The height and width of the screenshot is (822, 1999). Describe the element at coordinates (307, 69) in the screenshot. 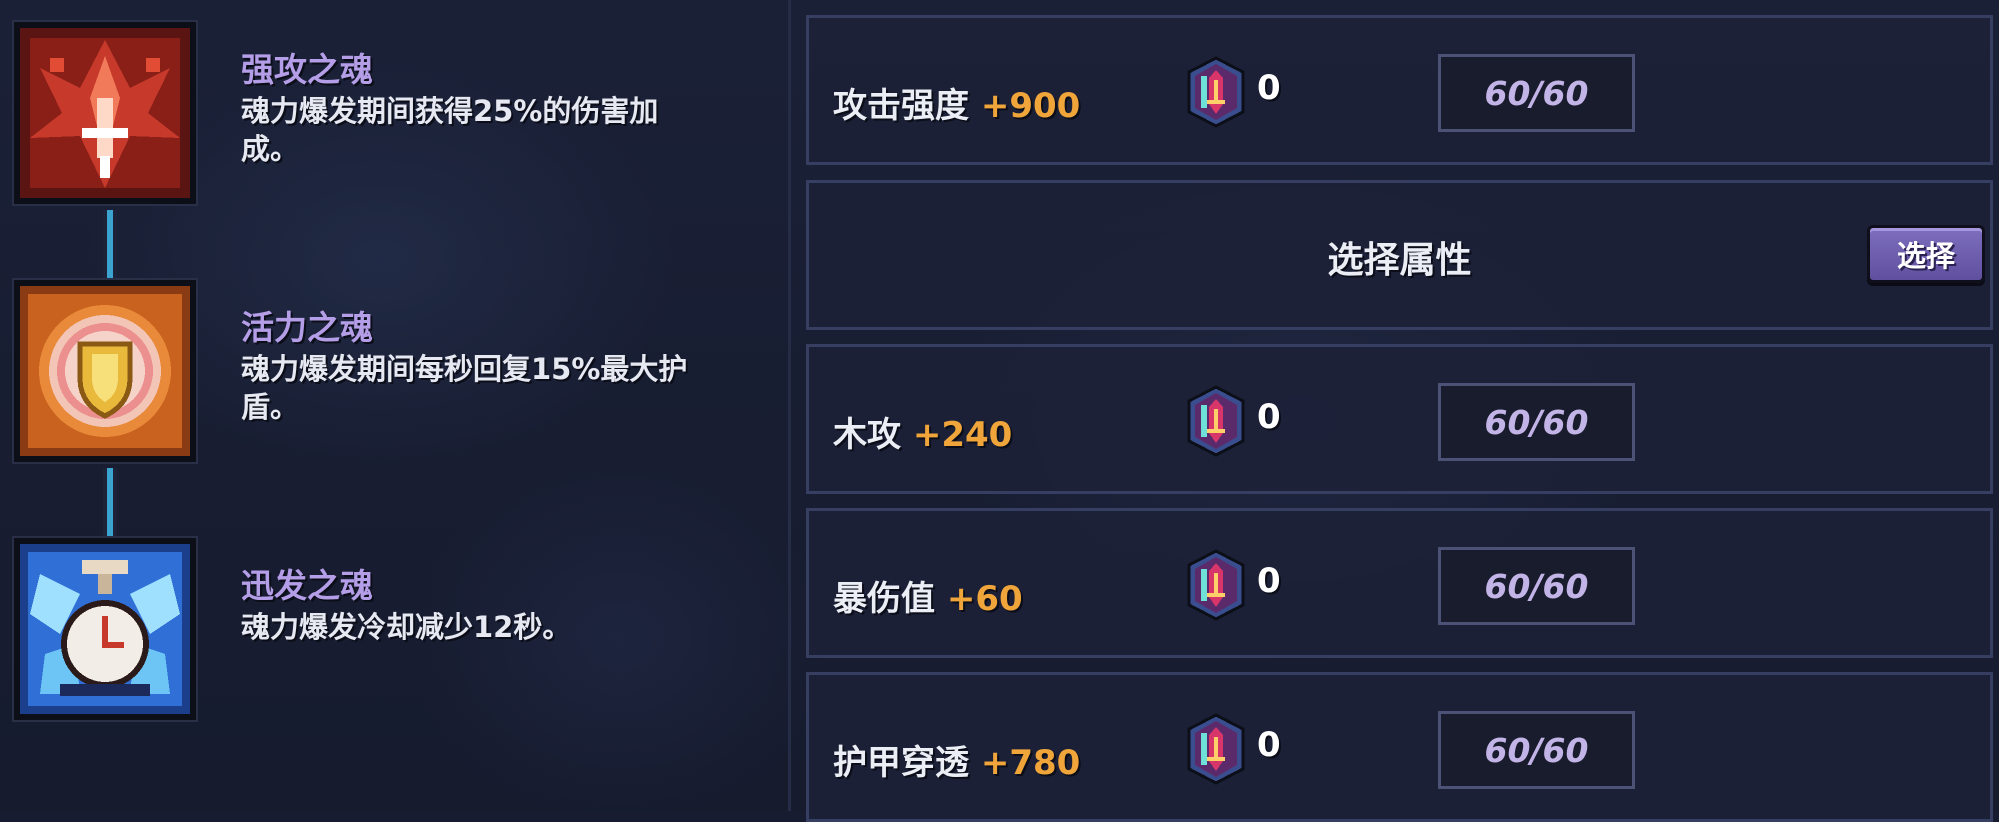

I see `soul-name: 强攻之魂` at that location.